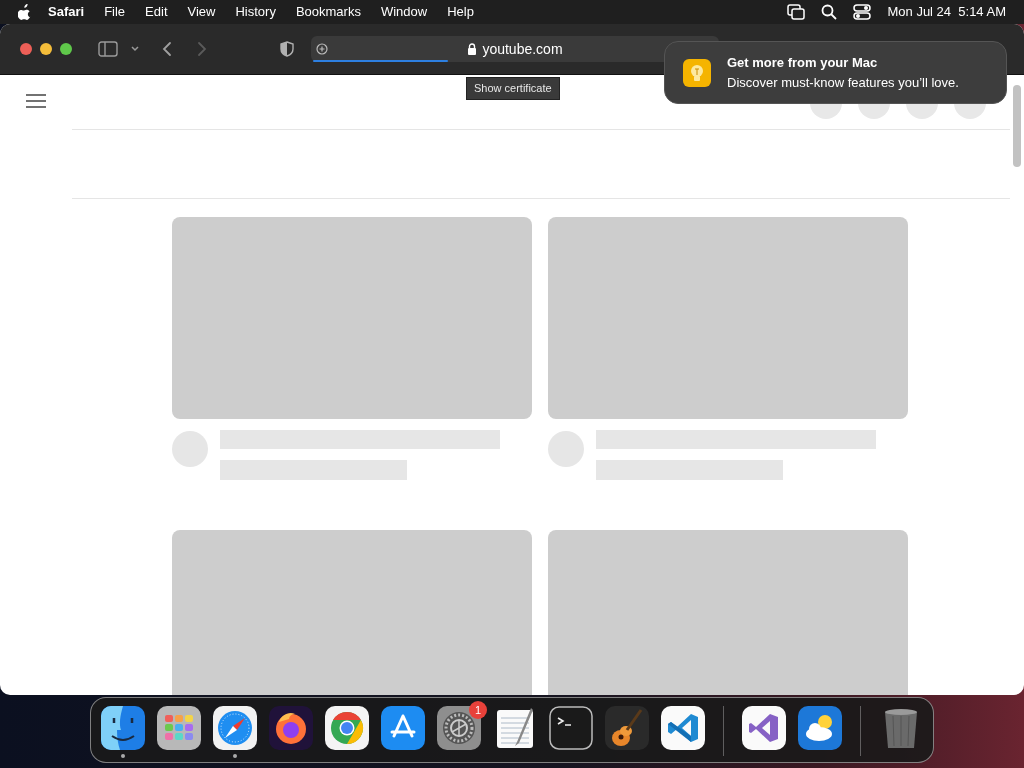 The width and height of the screenshot is (1024, 768). I want to click on menu-item: Help, so click(460, 12).